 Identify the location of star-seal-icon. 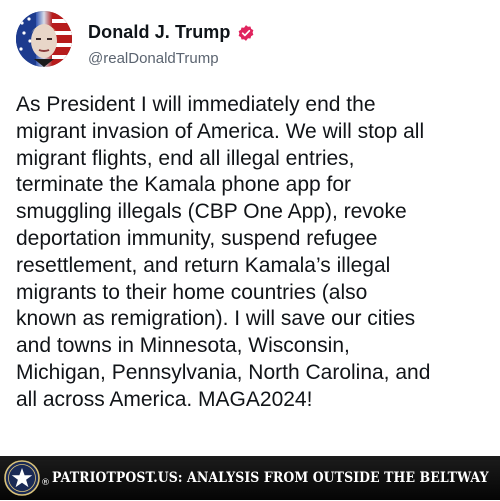
(22, 478).